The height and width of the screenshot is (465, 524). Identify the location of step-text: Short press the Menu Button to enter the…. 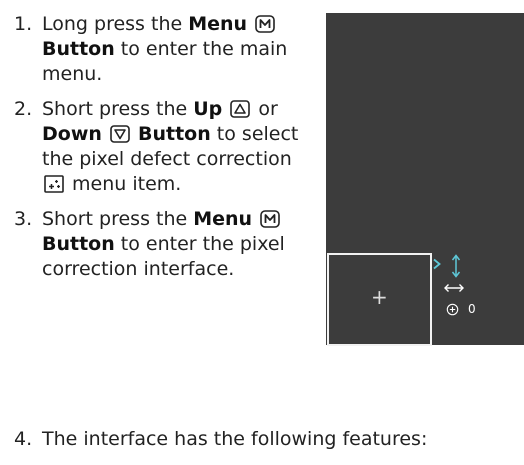
(178, 244).